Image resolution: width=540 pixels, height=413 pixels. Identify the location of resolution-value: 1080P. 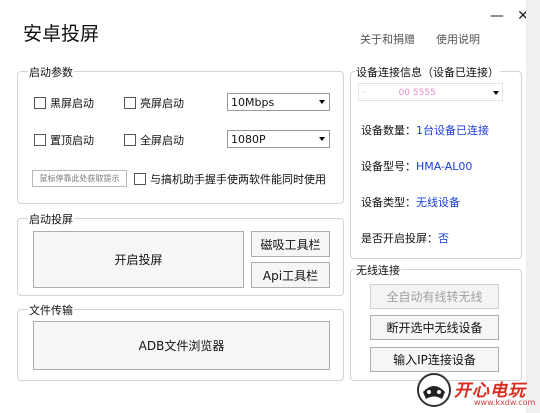
(248, 139).